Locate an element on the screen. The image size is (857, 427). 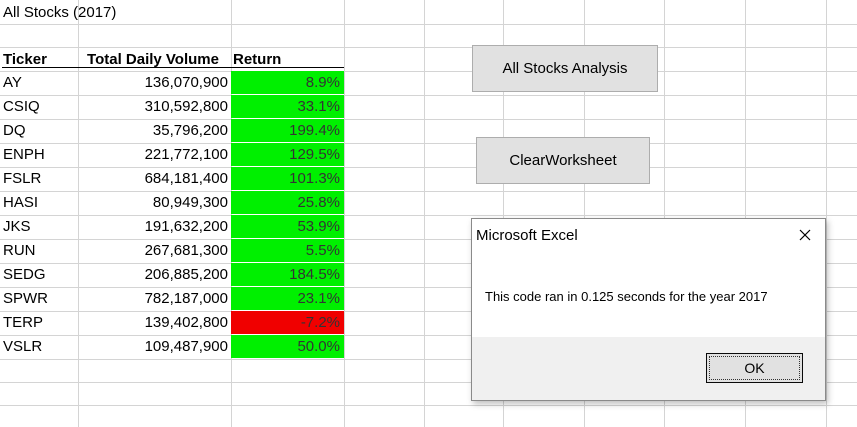
return-cell: 199.4% is located at coordinates (287, 130).